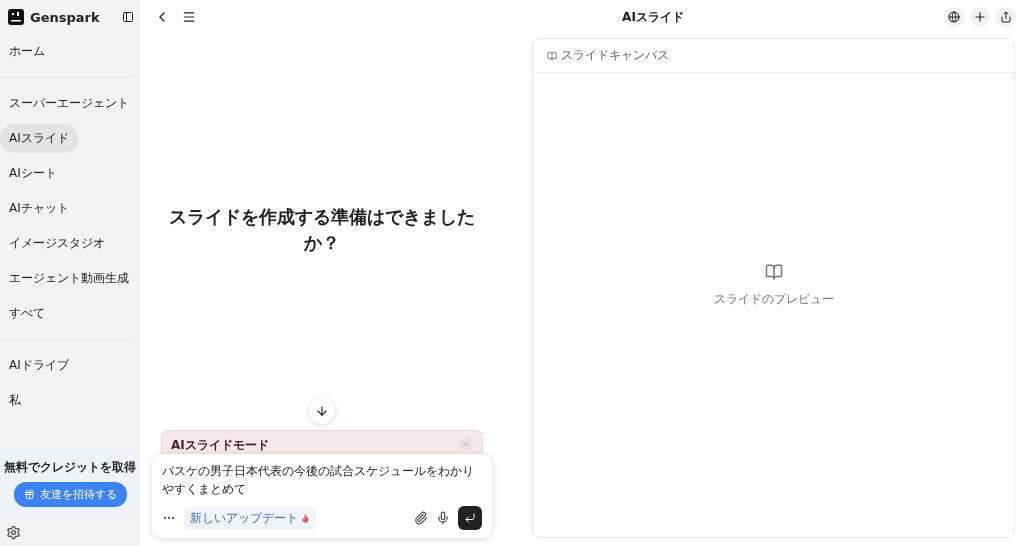  I want to click on page-title: AIスライド, so click(653, 17).